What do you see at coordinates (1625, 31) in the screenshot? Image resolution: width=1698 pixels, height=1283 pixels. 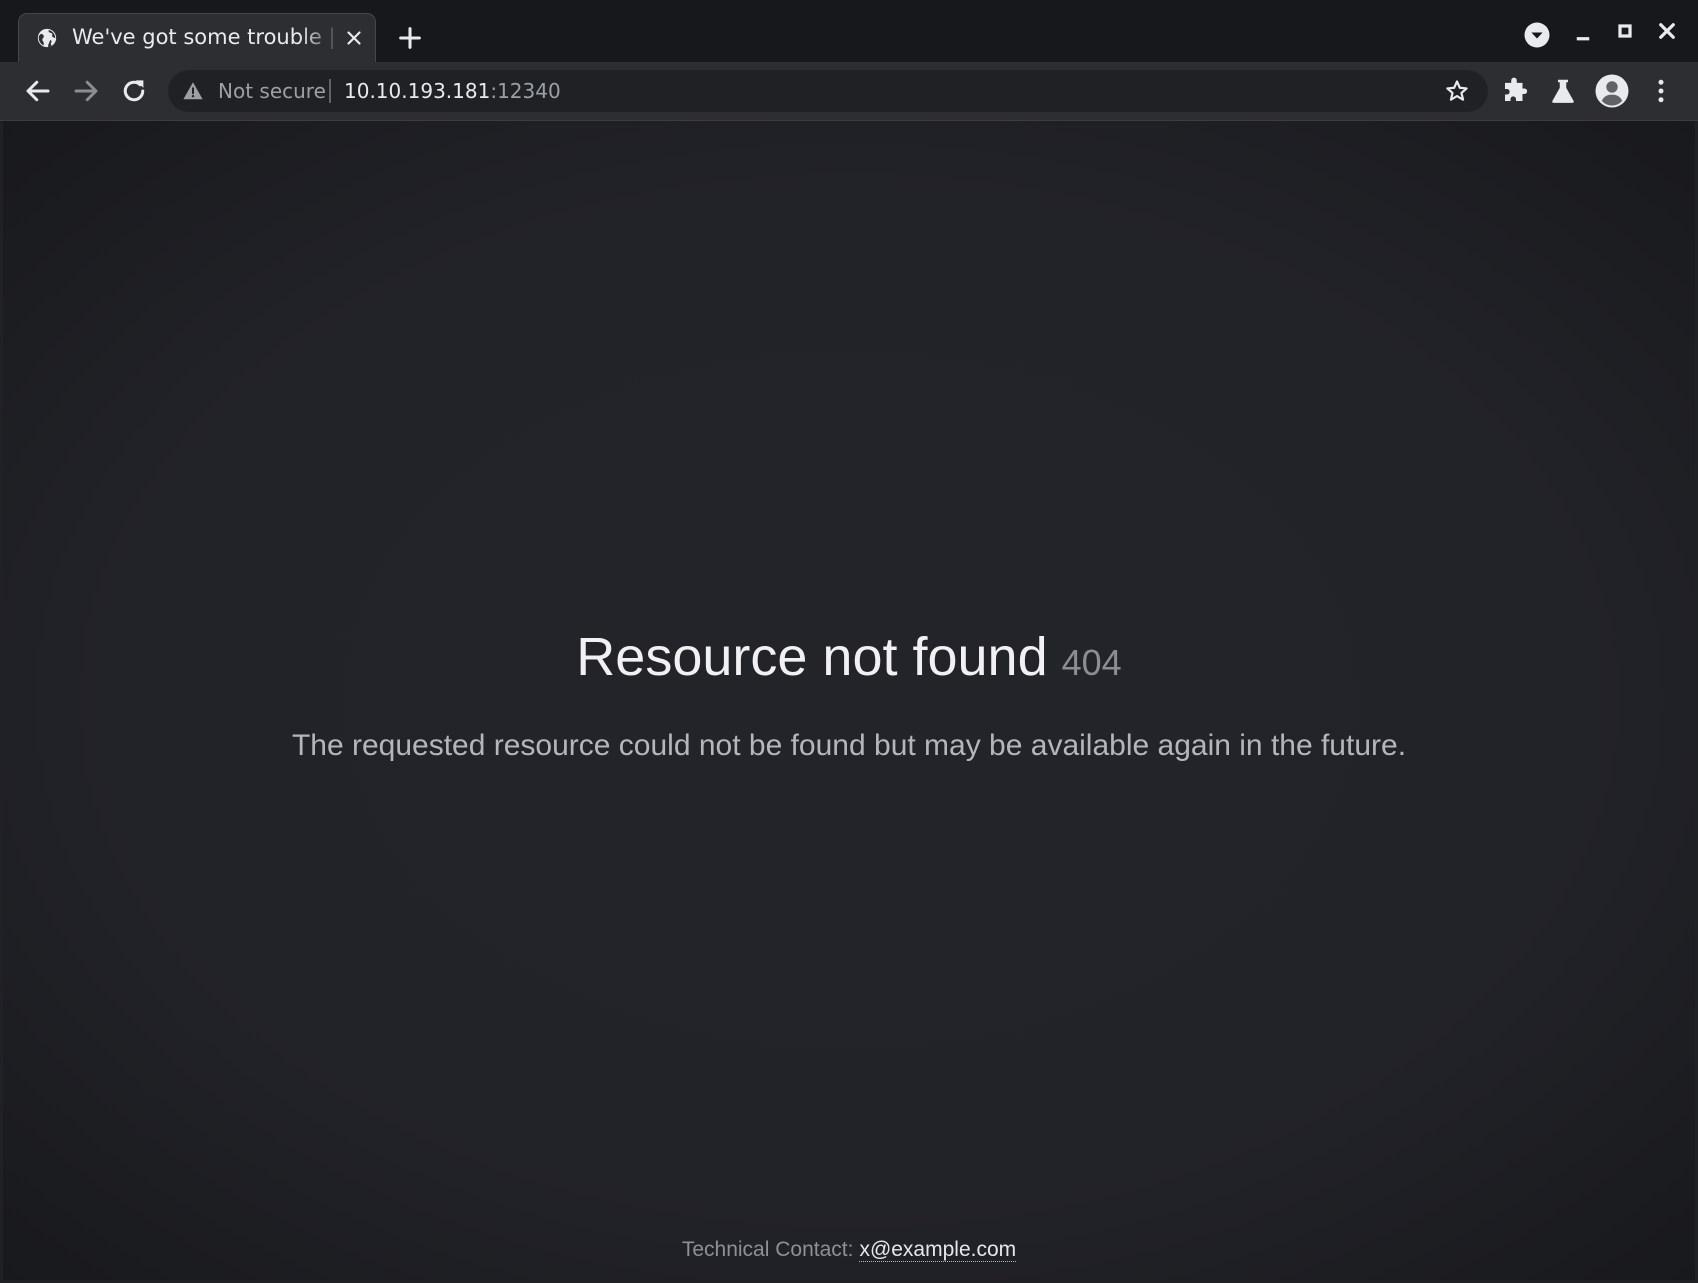 I see `maximize-icon` at bounding box center [1625, 31].